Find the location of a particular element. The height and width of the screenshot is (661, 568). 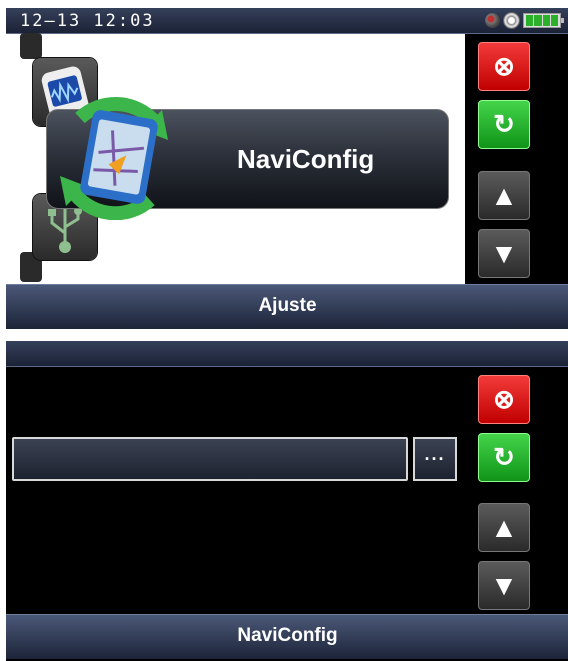

status-icons is located at coordinates (524, 20).